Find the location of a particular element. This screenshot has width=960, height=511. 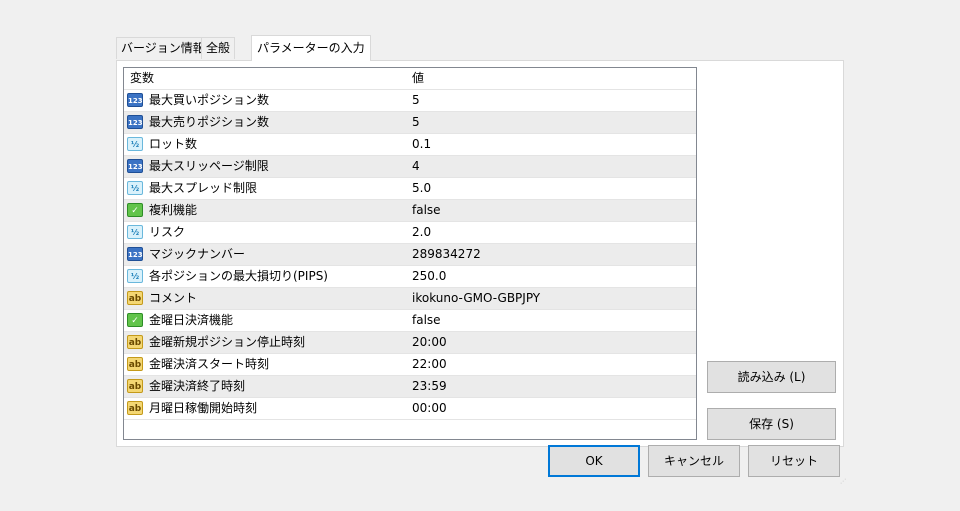

parameter-name: 123 最大売りポジション数 is located at coordinates (198, 122).